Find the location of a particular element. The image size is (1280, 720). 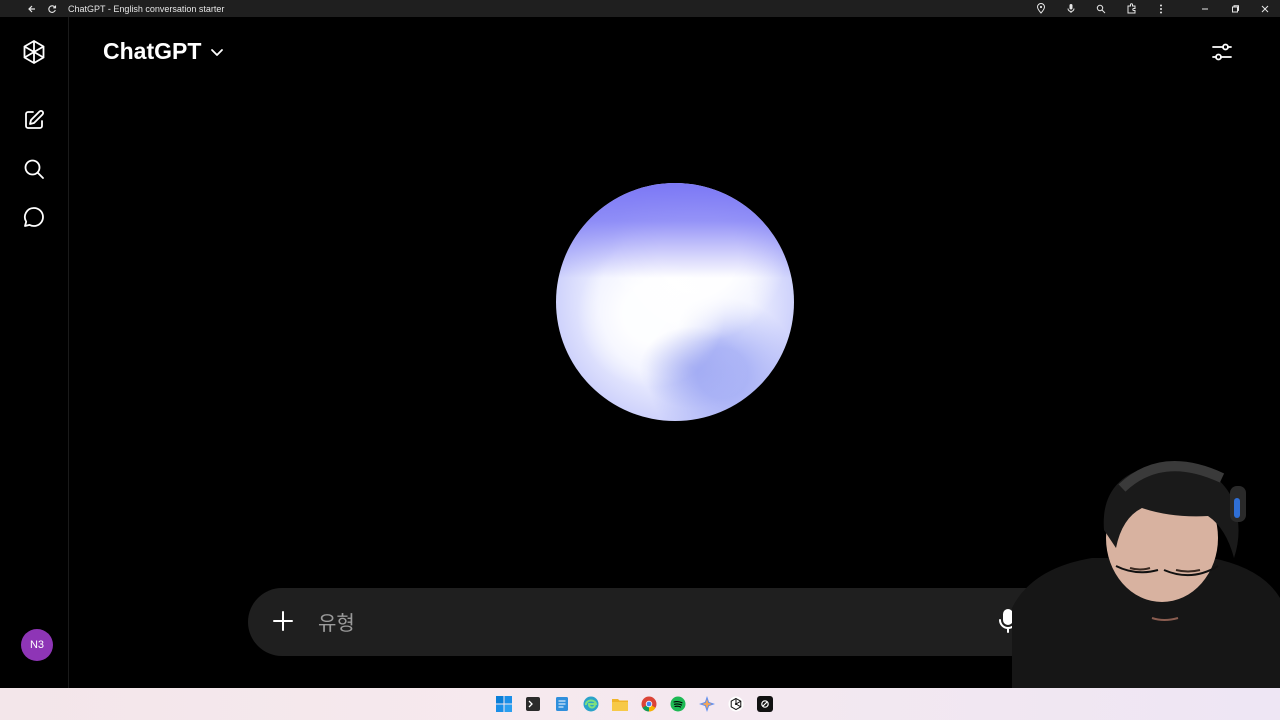

notepad-icon is located at coordinates (562, 704).